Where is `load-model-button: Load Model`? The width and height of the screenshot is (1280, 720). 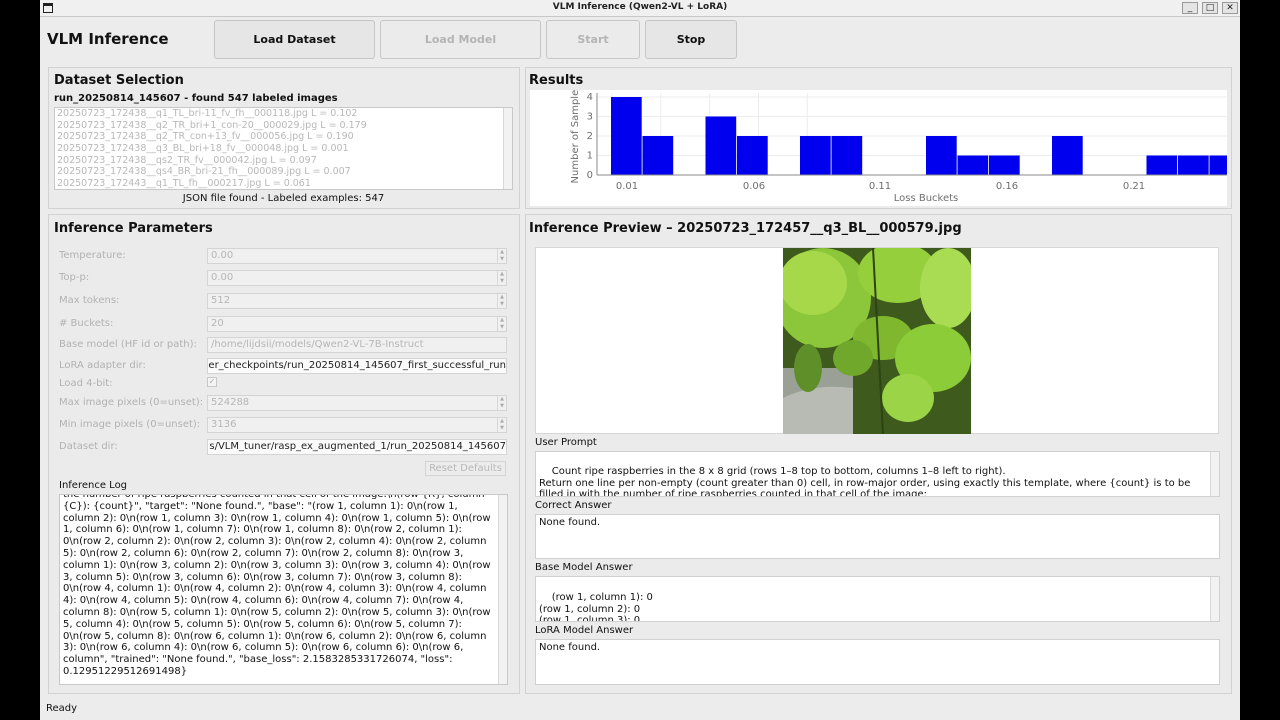
load-model-button: Load Model is located at coordinates (460, 39).